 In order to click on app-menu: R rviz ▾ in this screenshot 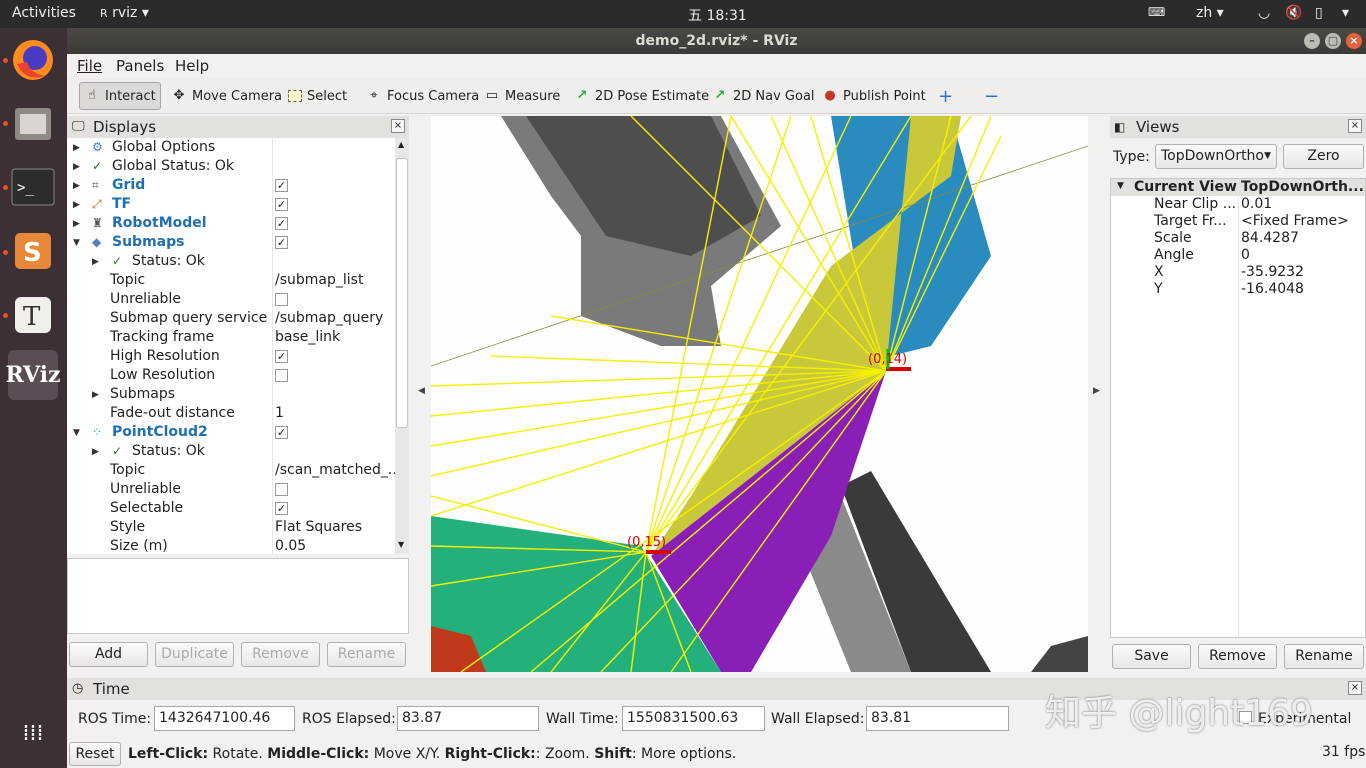, I will do `click(124, 13)`.